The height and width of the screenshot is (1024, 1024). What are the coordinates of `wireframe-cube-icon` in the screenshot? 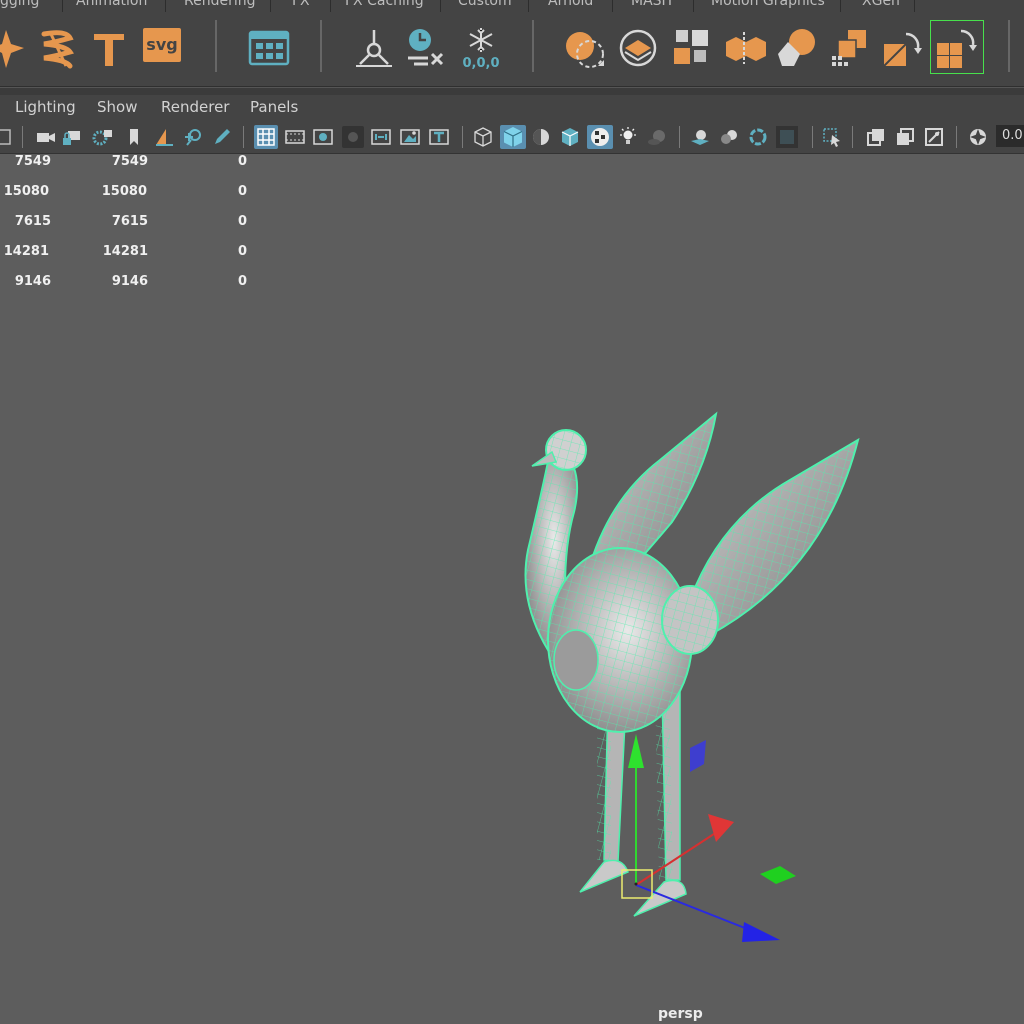 It's located at (483, 137).